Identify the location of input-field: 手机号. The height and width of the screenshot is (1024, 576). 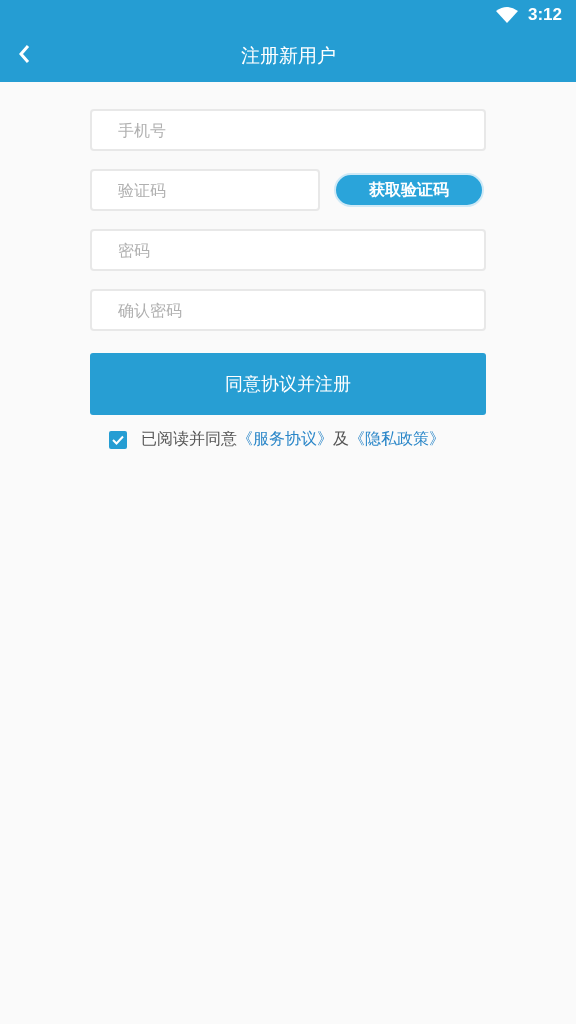
(288, 130).